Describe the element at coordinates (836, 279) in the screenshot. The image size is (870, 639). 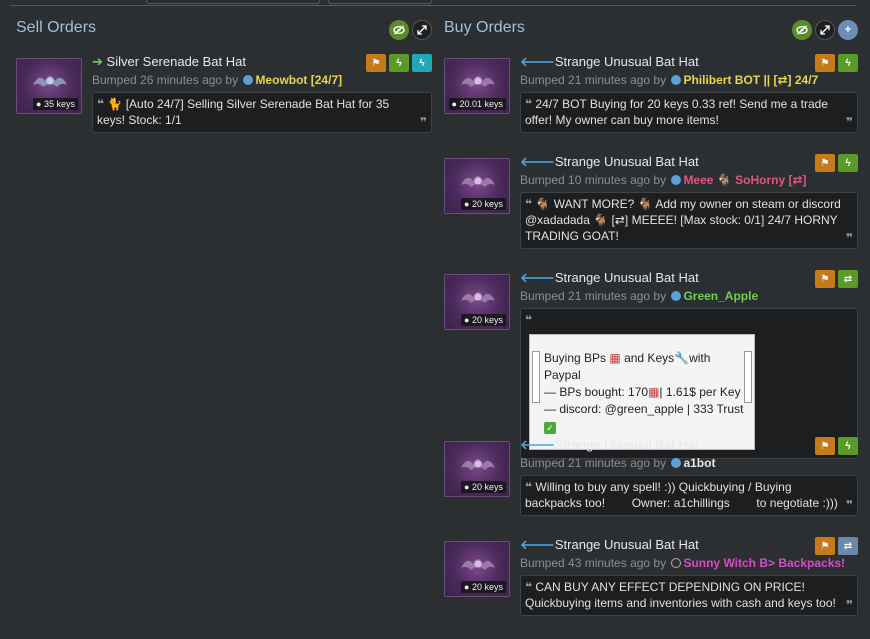
I see `listing-actions: ⚑ ⇄` at that location.